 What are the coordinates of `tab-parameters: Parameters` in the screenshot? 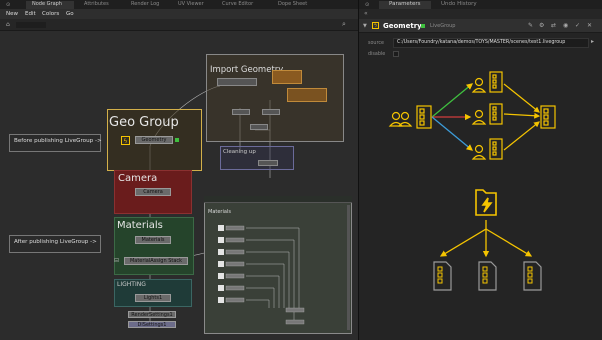 It's located at (405, 5).